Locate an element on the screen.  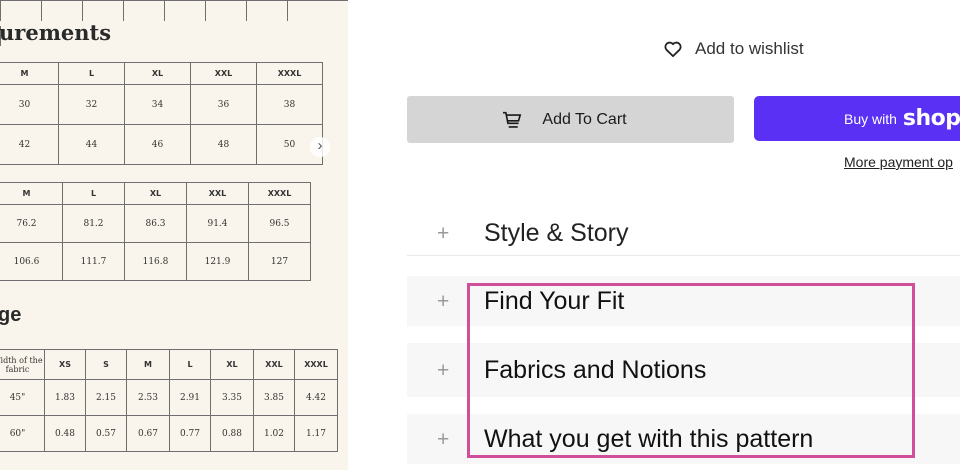
table-row: 60" 0.48 0.57 0.67 0.77 0.88 1.02 1.17 is located at coordinates (169, 433).